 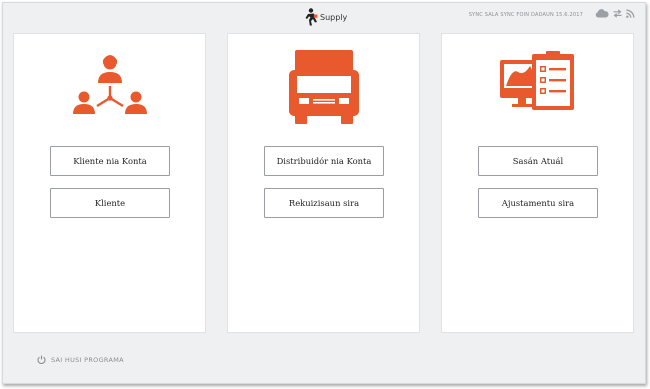 I want to click on truck-icon, so click(x=323, y=87).